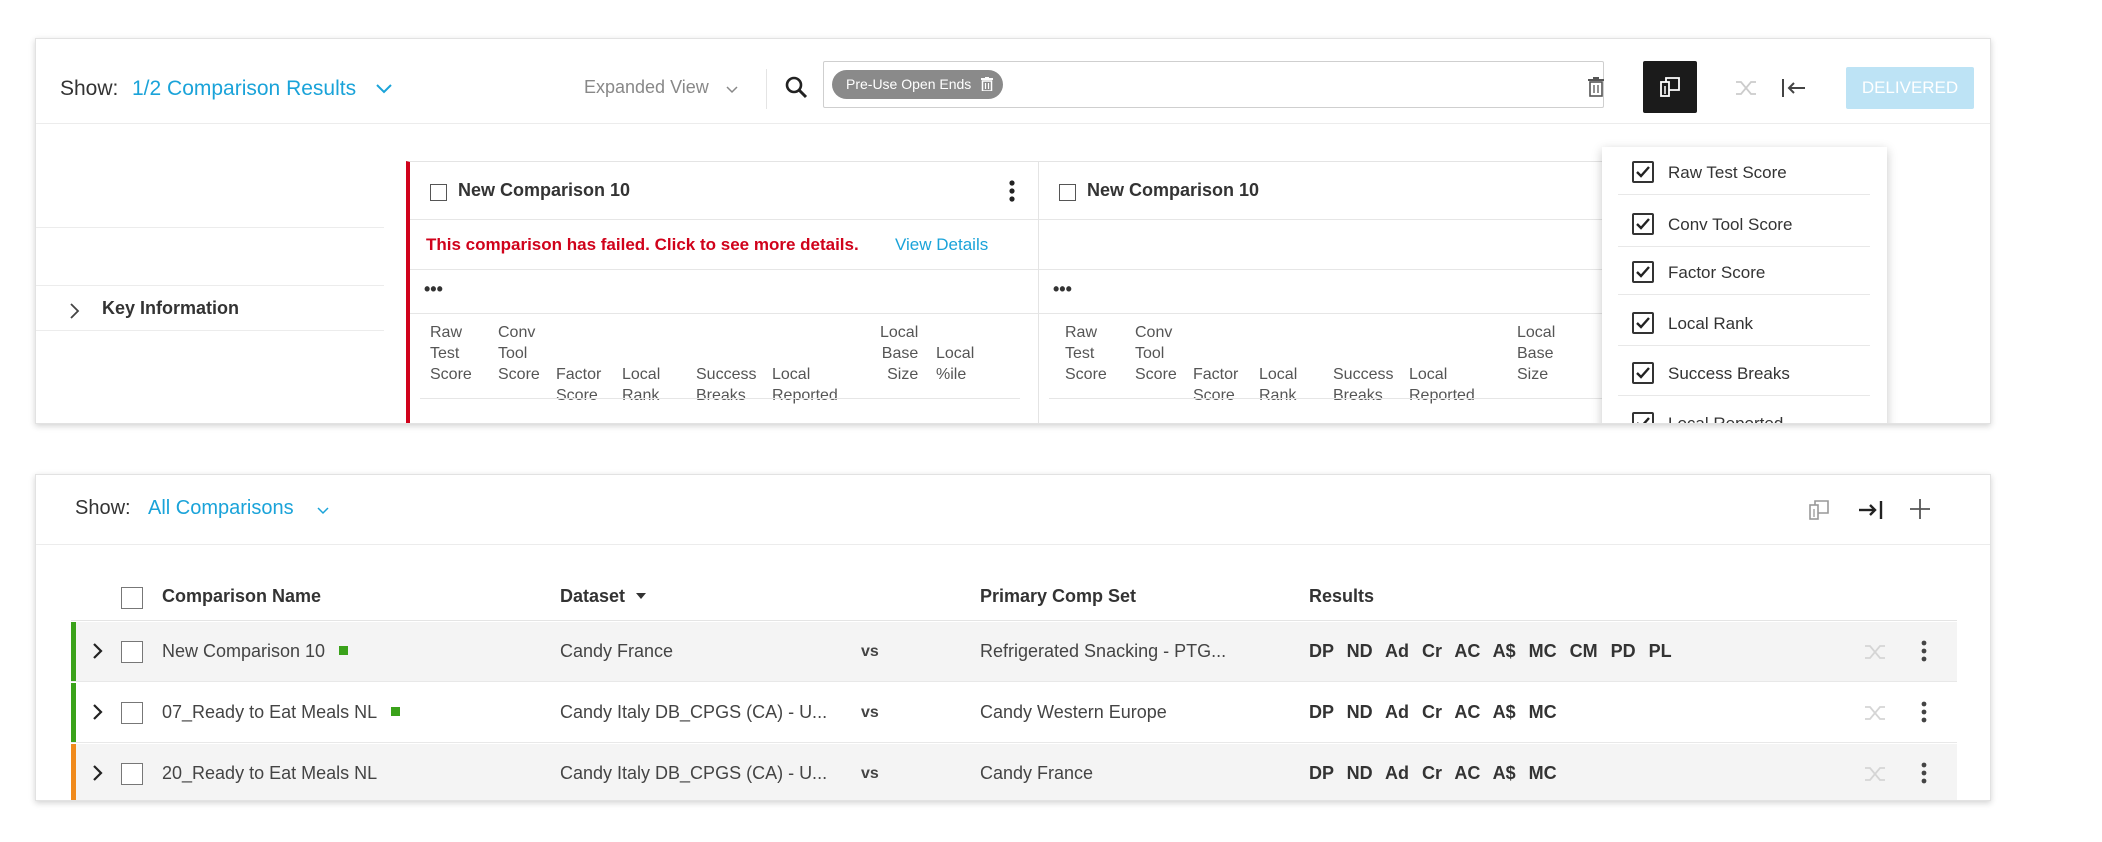  What do you see at coordinates (1355, 245) in the screenshot?
I see `card-status-message` at bounding box center [1355, 245].